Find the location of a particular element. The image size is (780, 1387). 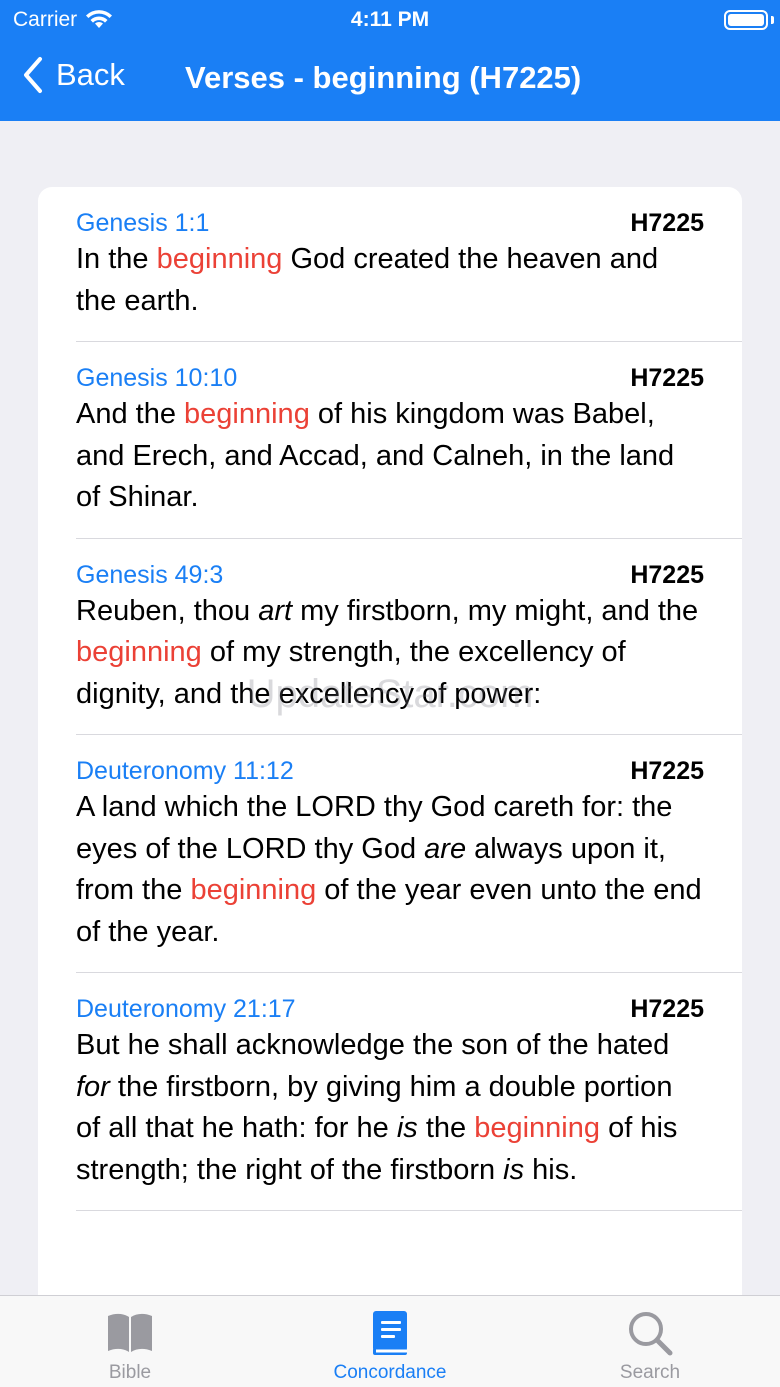

verse-reference: Genesis 1:1 is located at coordinates (142, 223).